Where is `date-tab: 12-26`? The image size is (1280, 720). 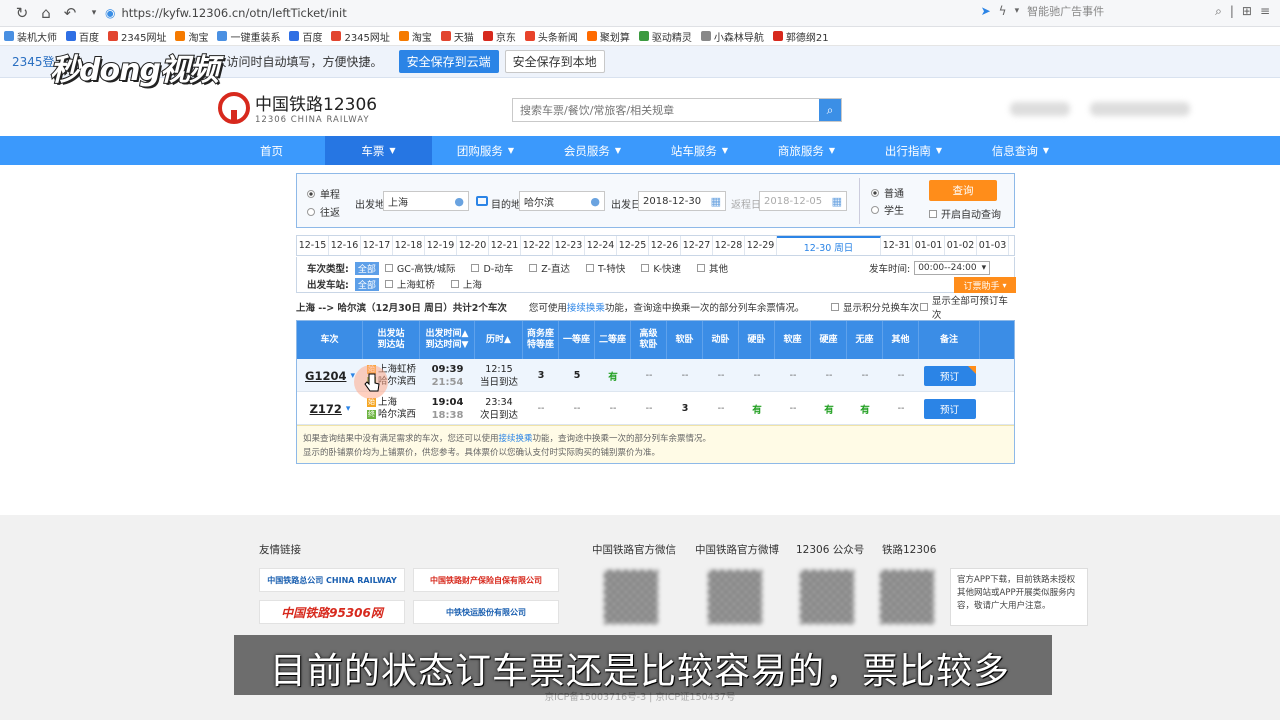
date-tab: 12-26 is located at coordinates (665, 245).